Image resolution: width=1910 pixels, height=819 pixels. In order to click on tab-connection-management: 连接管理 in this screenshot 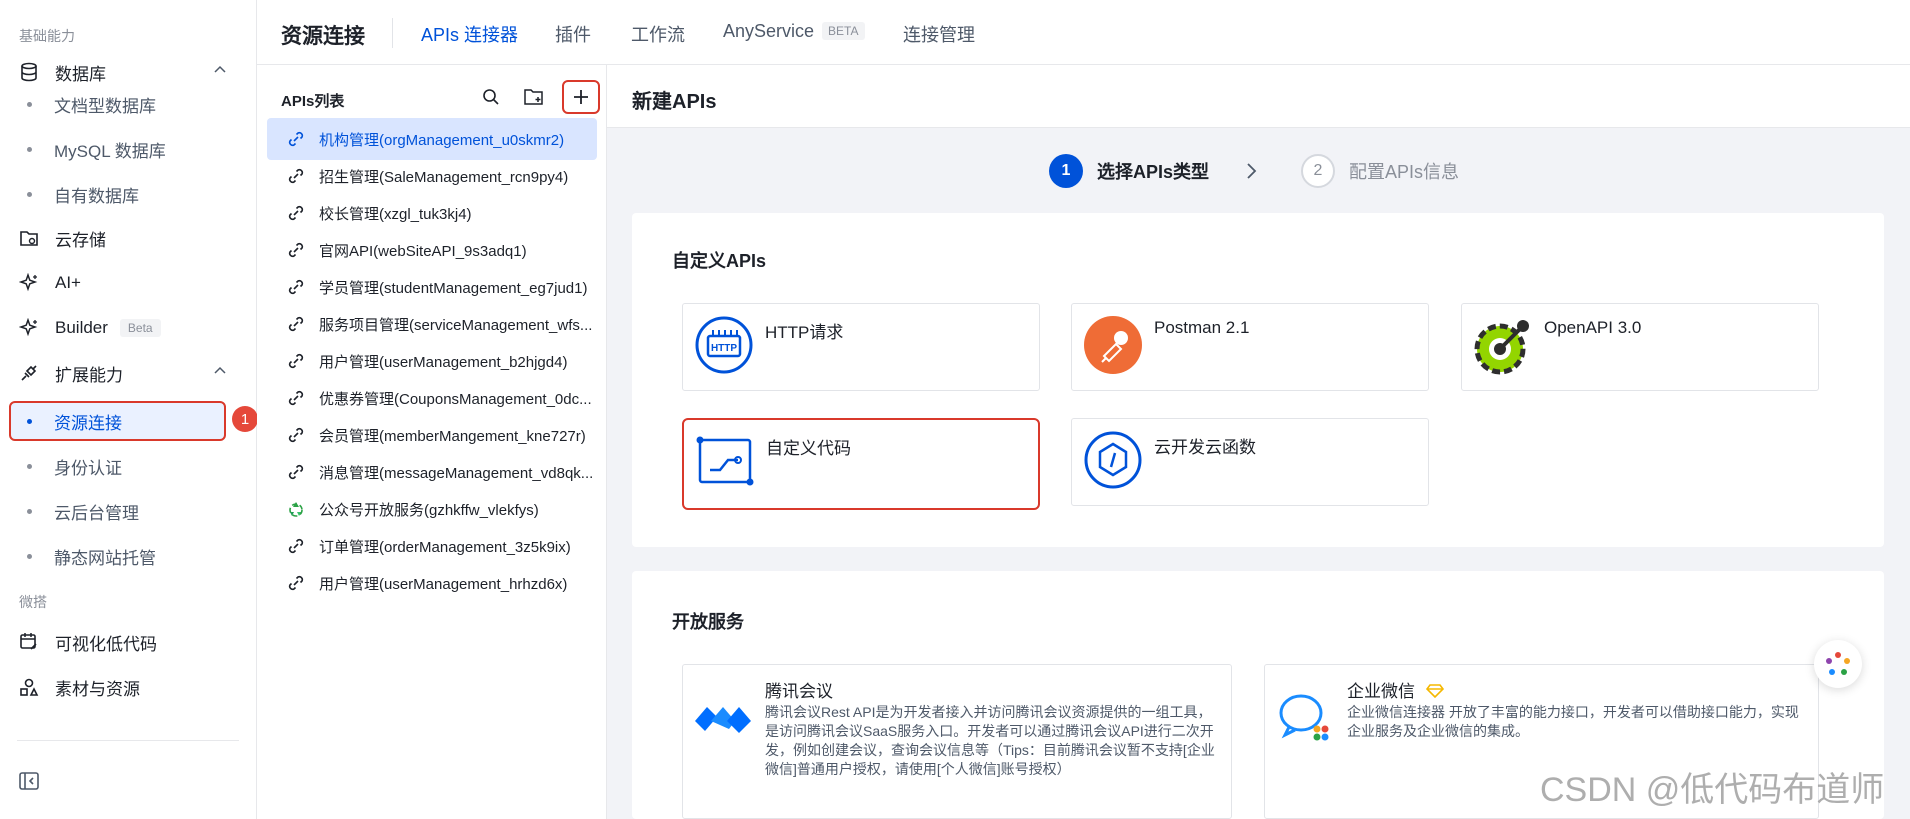, I will do `click(939, 34)`.